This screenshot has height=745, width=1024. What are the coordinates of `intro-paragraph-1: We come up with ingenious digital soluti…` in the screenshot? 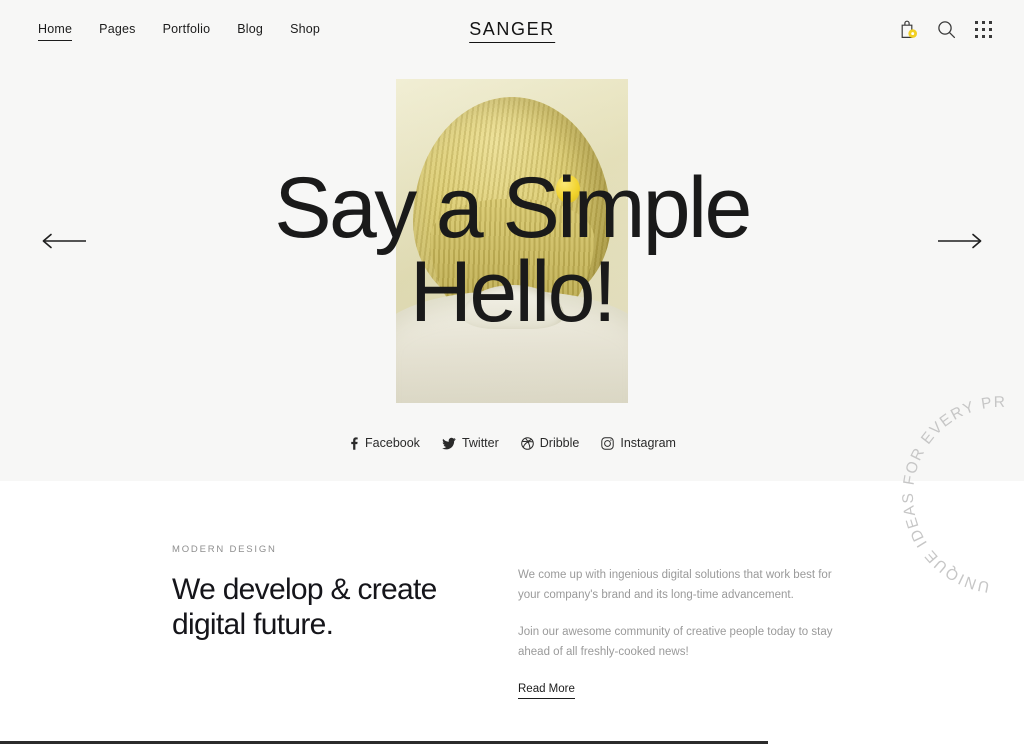 It's located at (675, 585).